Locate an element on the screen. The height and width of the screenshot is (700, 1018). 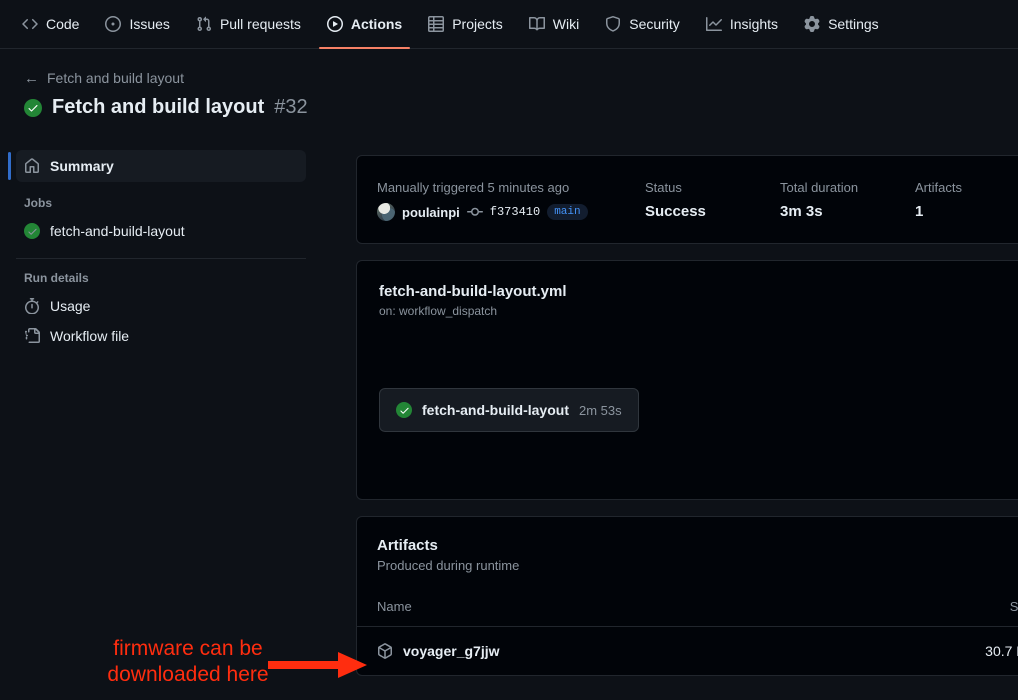
workflow-job-node: fetch-and-build-layout 2m 53s is located at coordinates (509, 410).